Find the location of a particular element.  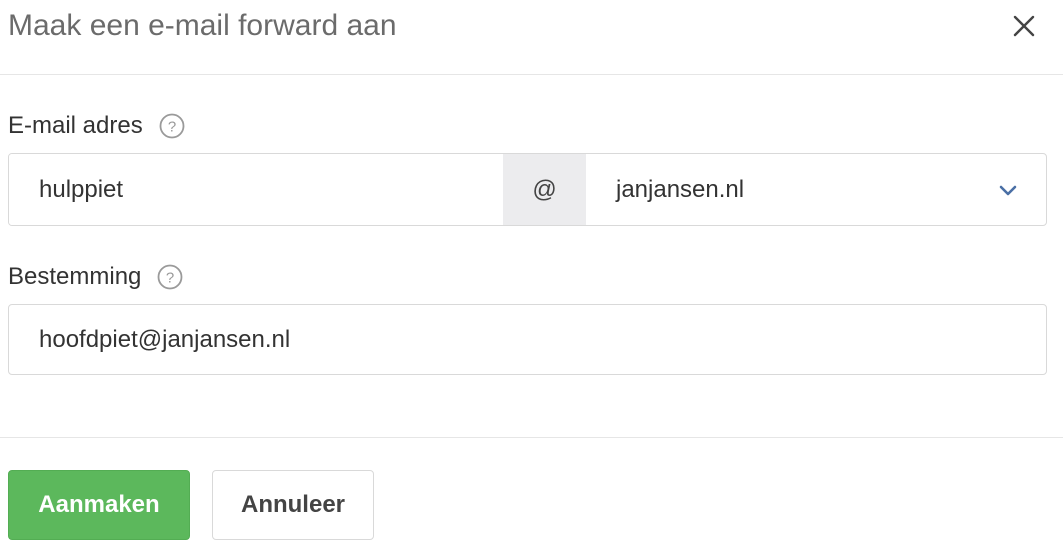

create-button: Aanmaken is located at coordinates (99, 505).